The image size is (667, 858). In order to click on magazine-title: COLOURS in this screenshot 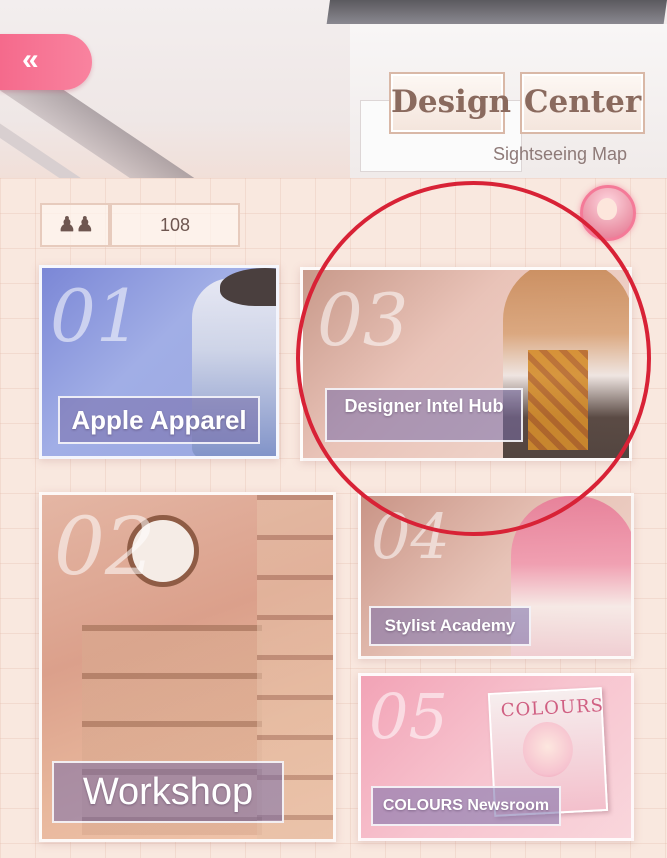, I will do `click(552, 708)`.